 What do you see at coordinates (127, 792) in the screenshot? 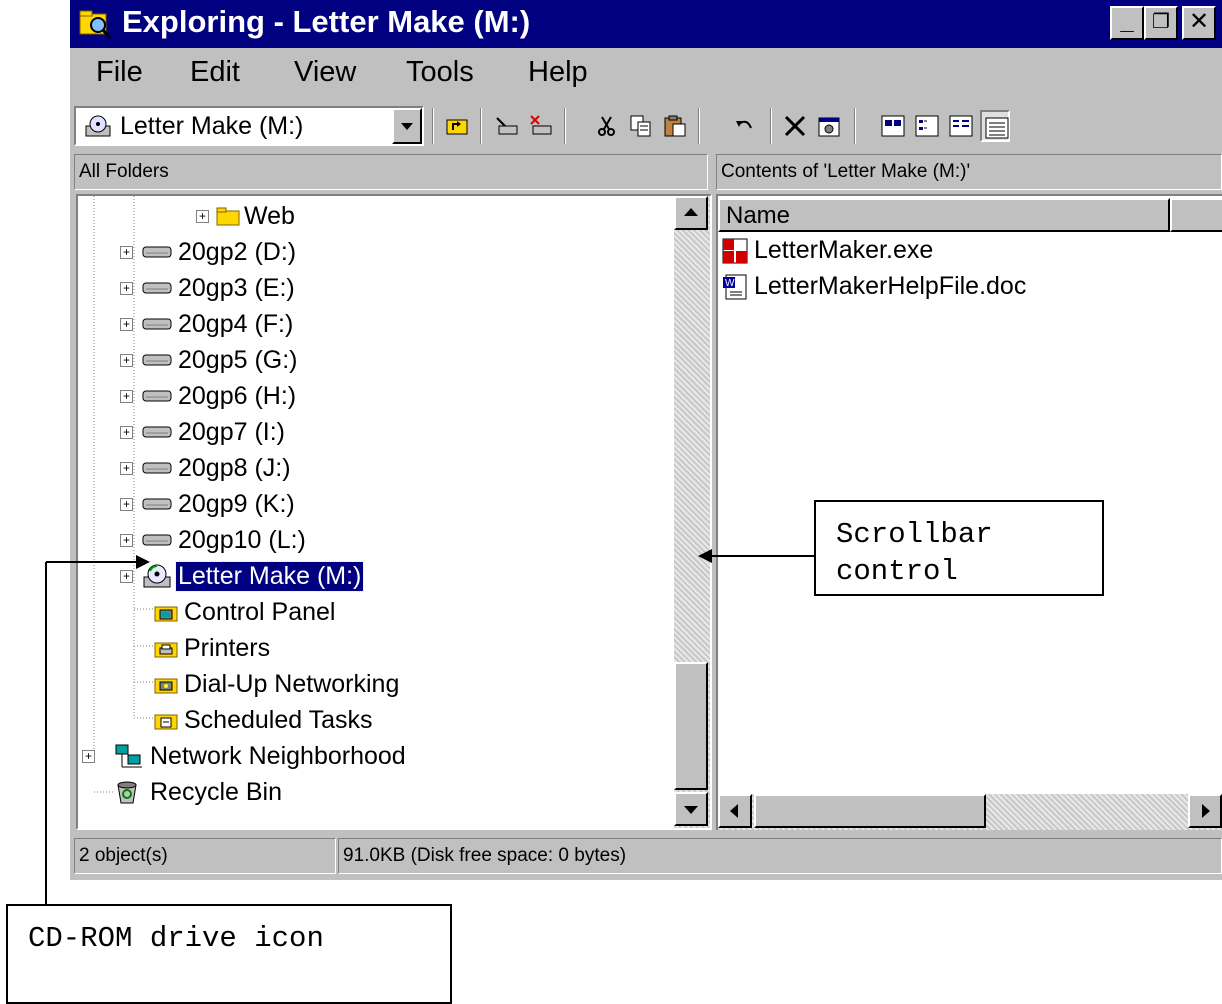
I see `recycle-bin-icon` at bounding box center [127, 792].